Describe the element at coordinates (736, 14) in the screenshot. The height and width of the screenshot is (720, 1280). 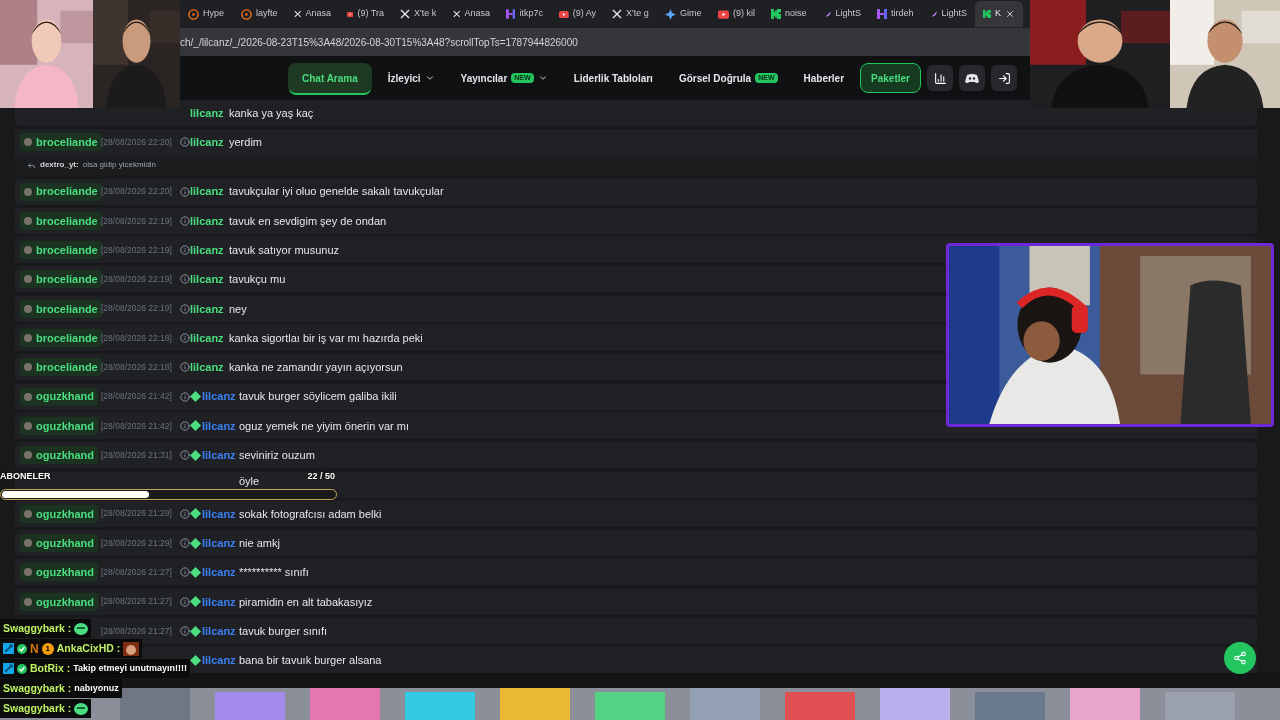
I see `browser-tab: (9) kil` at that location.